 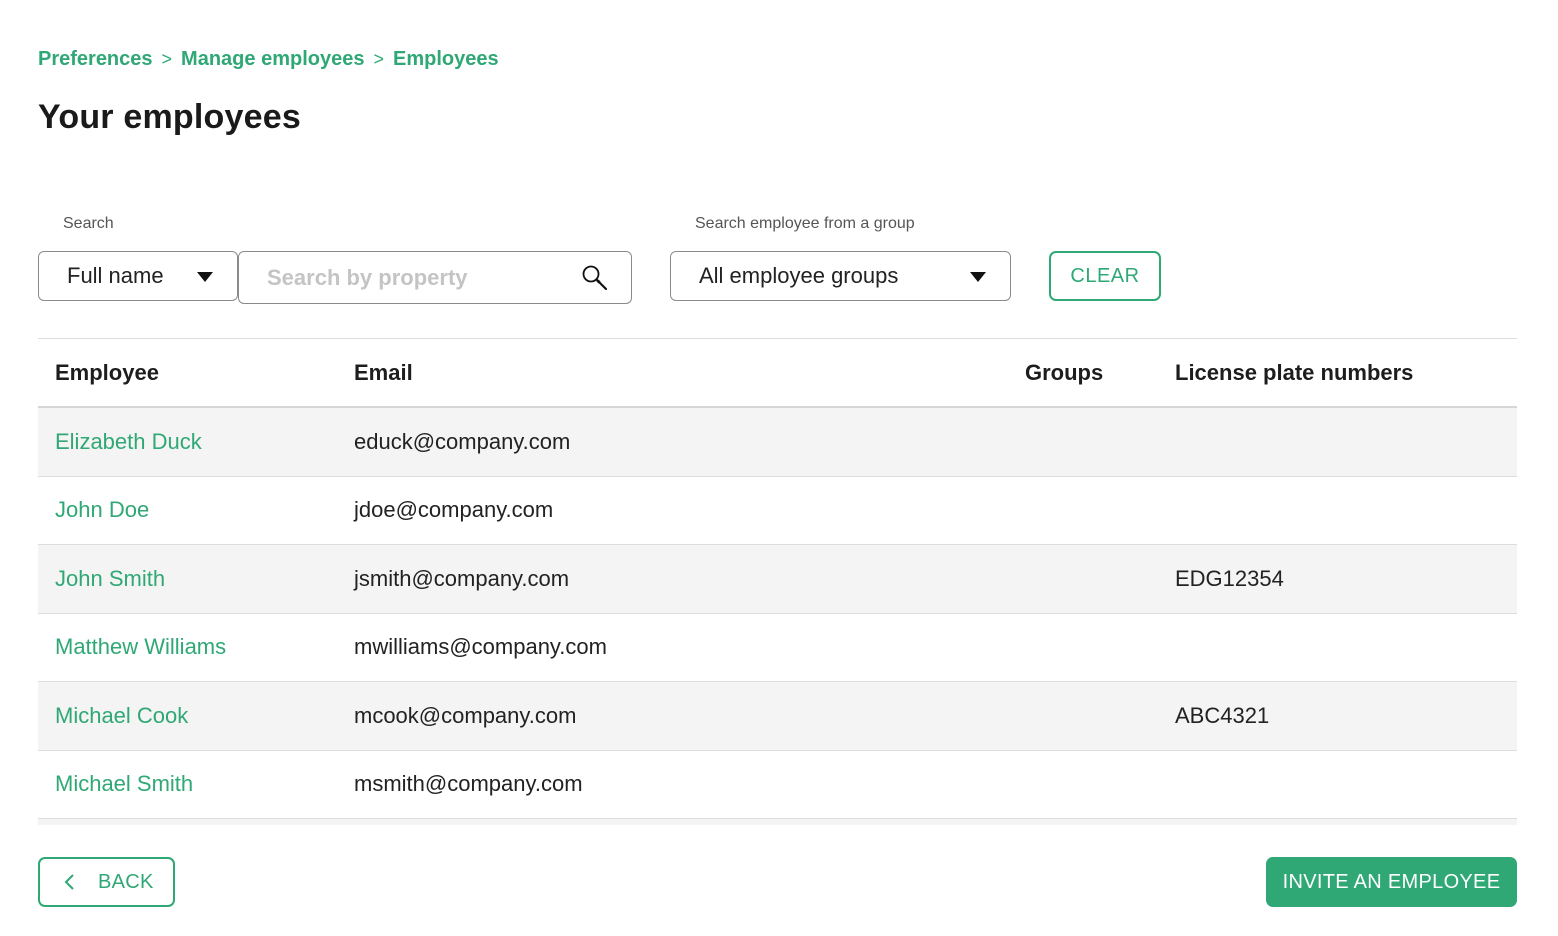 I want to click on employee-email: jsmith@company.com, so click(x=462, y=578).